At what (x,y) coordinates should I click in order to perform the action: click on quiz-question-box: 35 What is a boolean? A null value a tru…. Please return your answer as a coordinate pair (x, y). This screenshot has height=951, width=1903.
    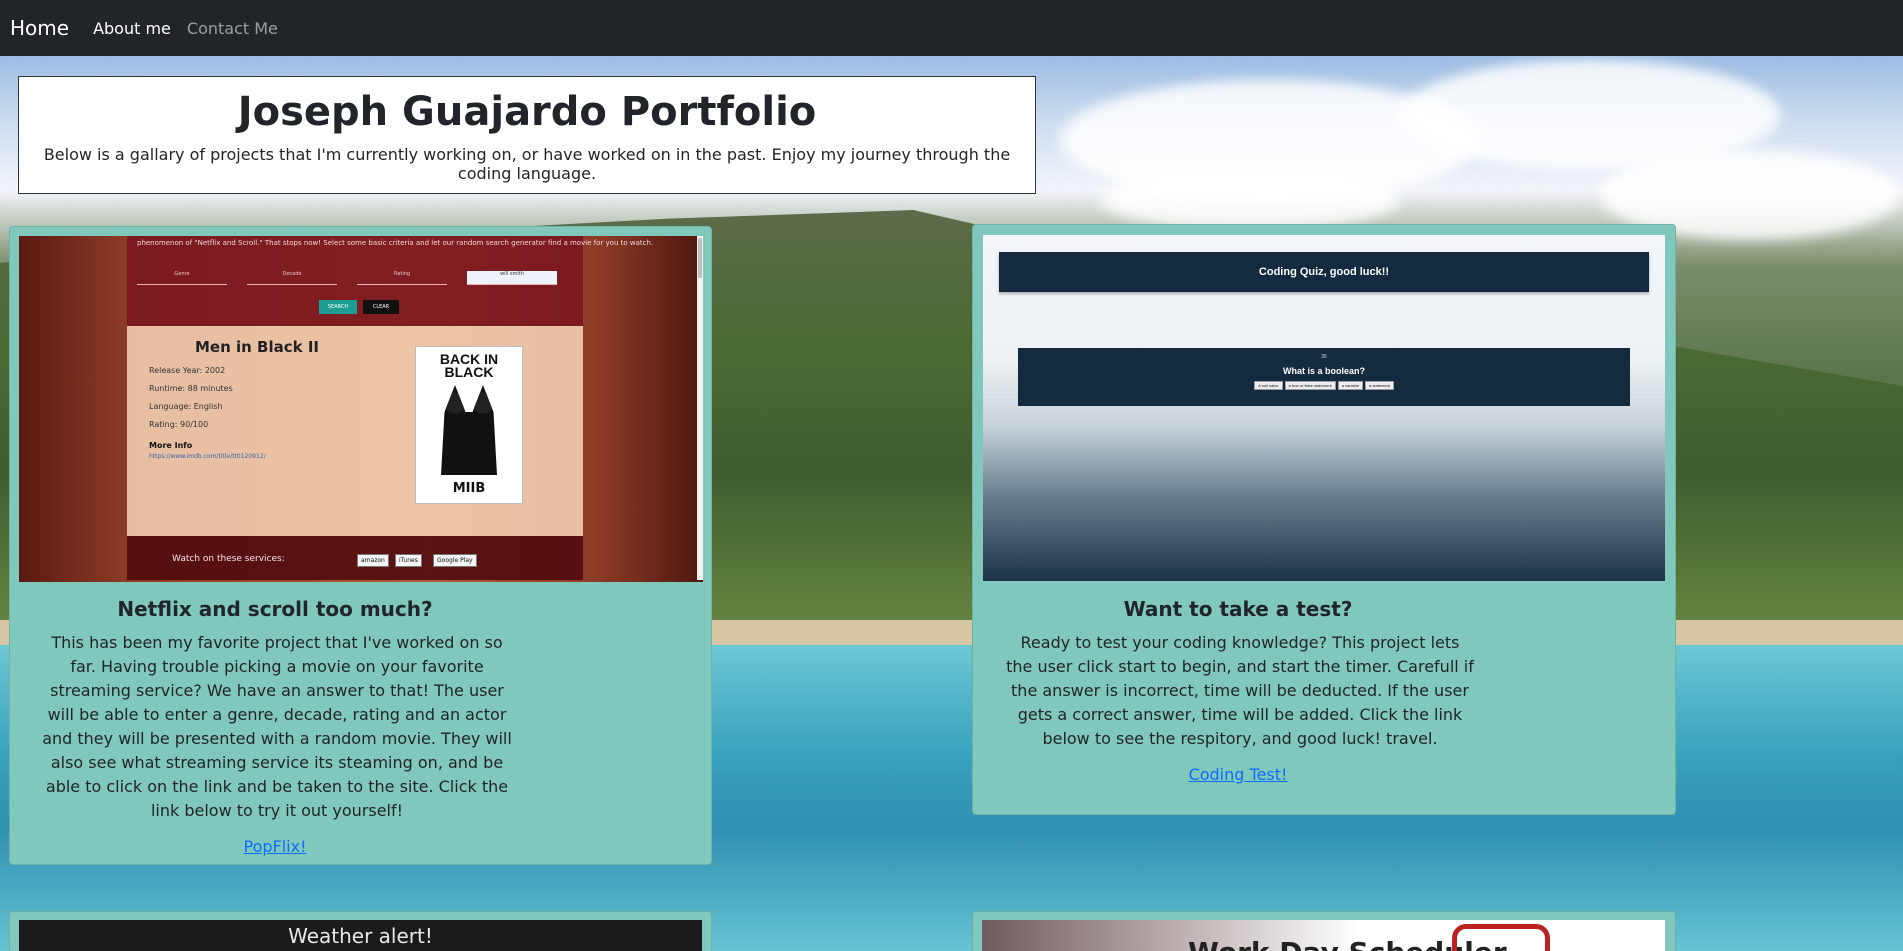
    Looking at the image, I should click on (1324, 377).